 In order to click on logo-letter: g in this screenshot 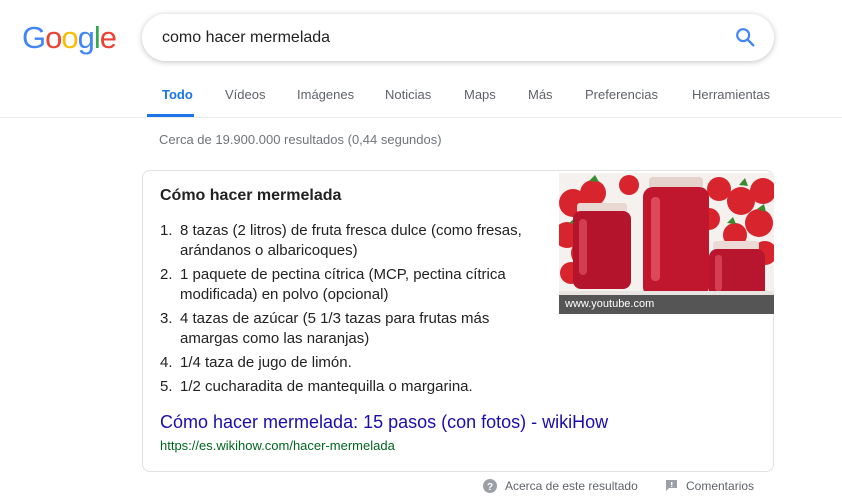, I will do `click(86, 37)`.